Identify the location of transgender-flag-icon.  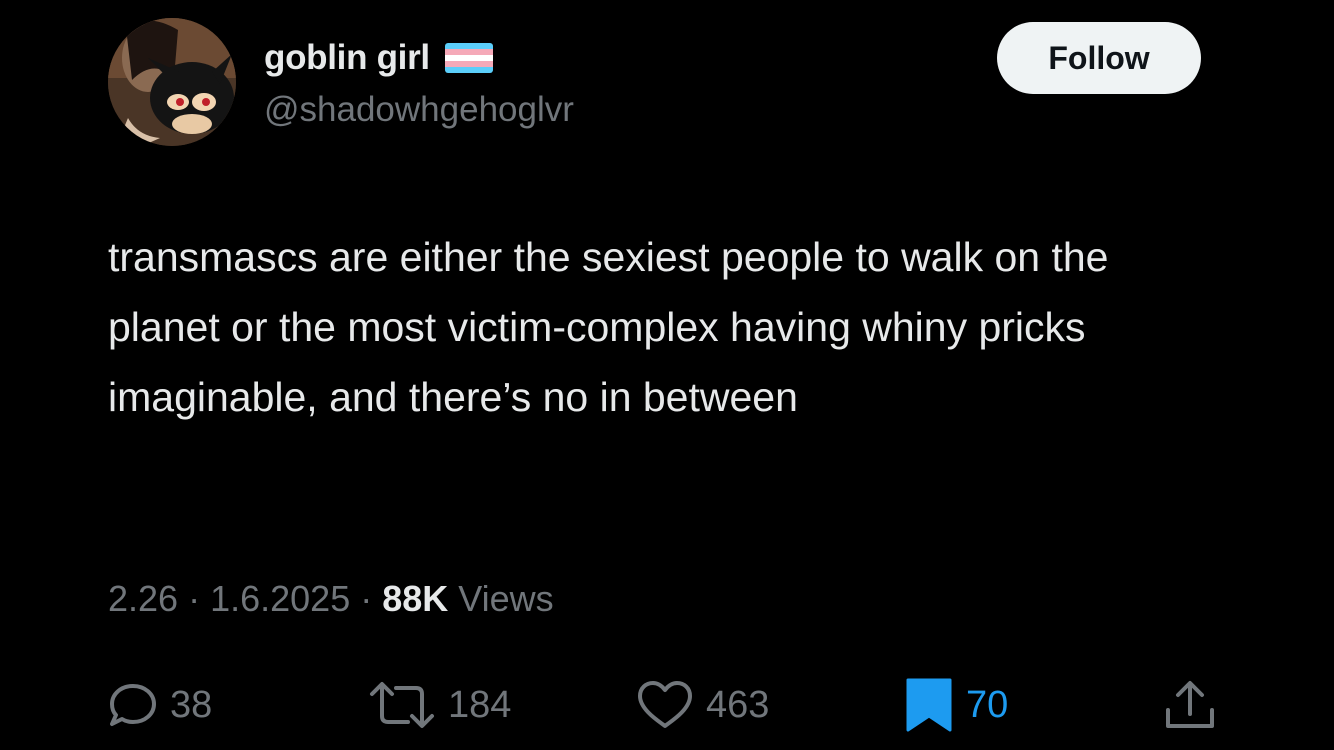
(469, 58).